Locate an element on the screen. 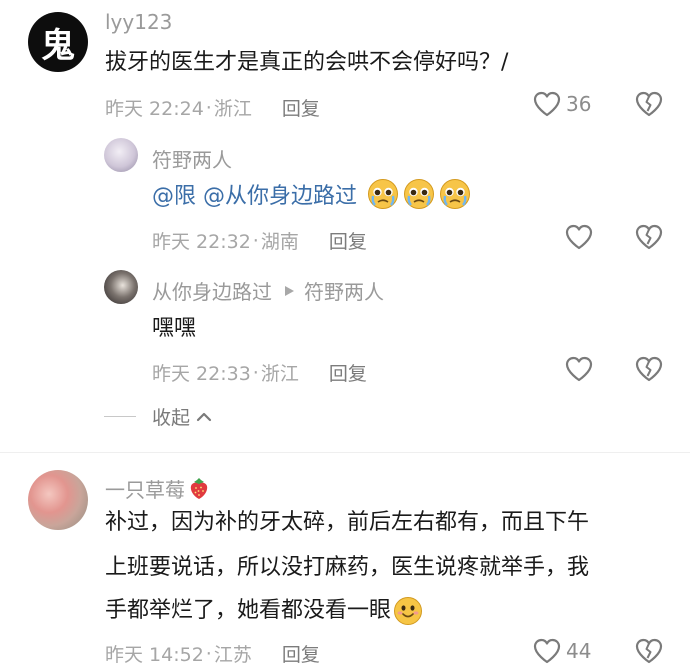  smile-emoji-icon is located at coordinates (408, 611).